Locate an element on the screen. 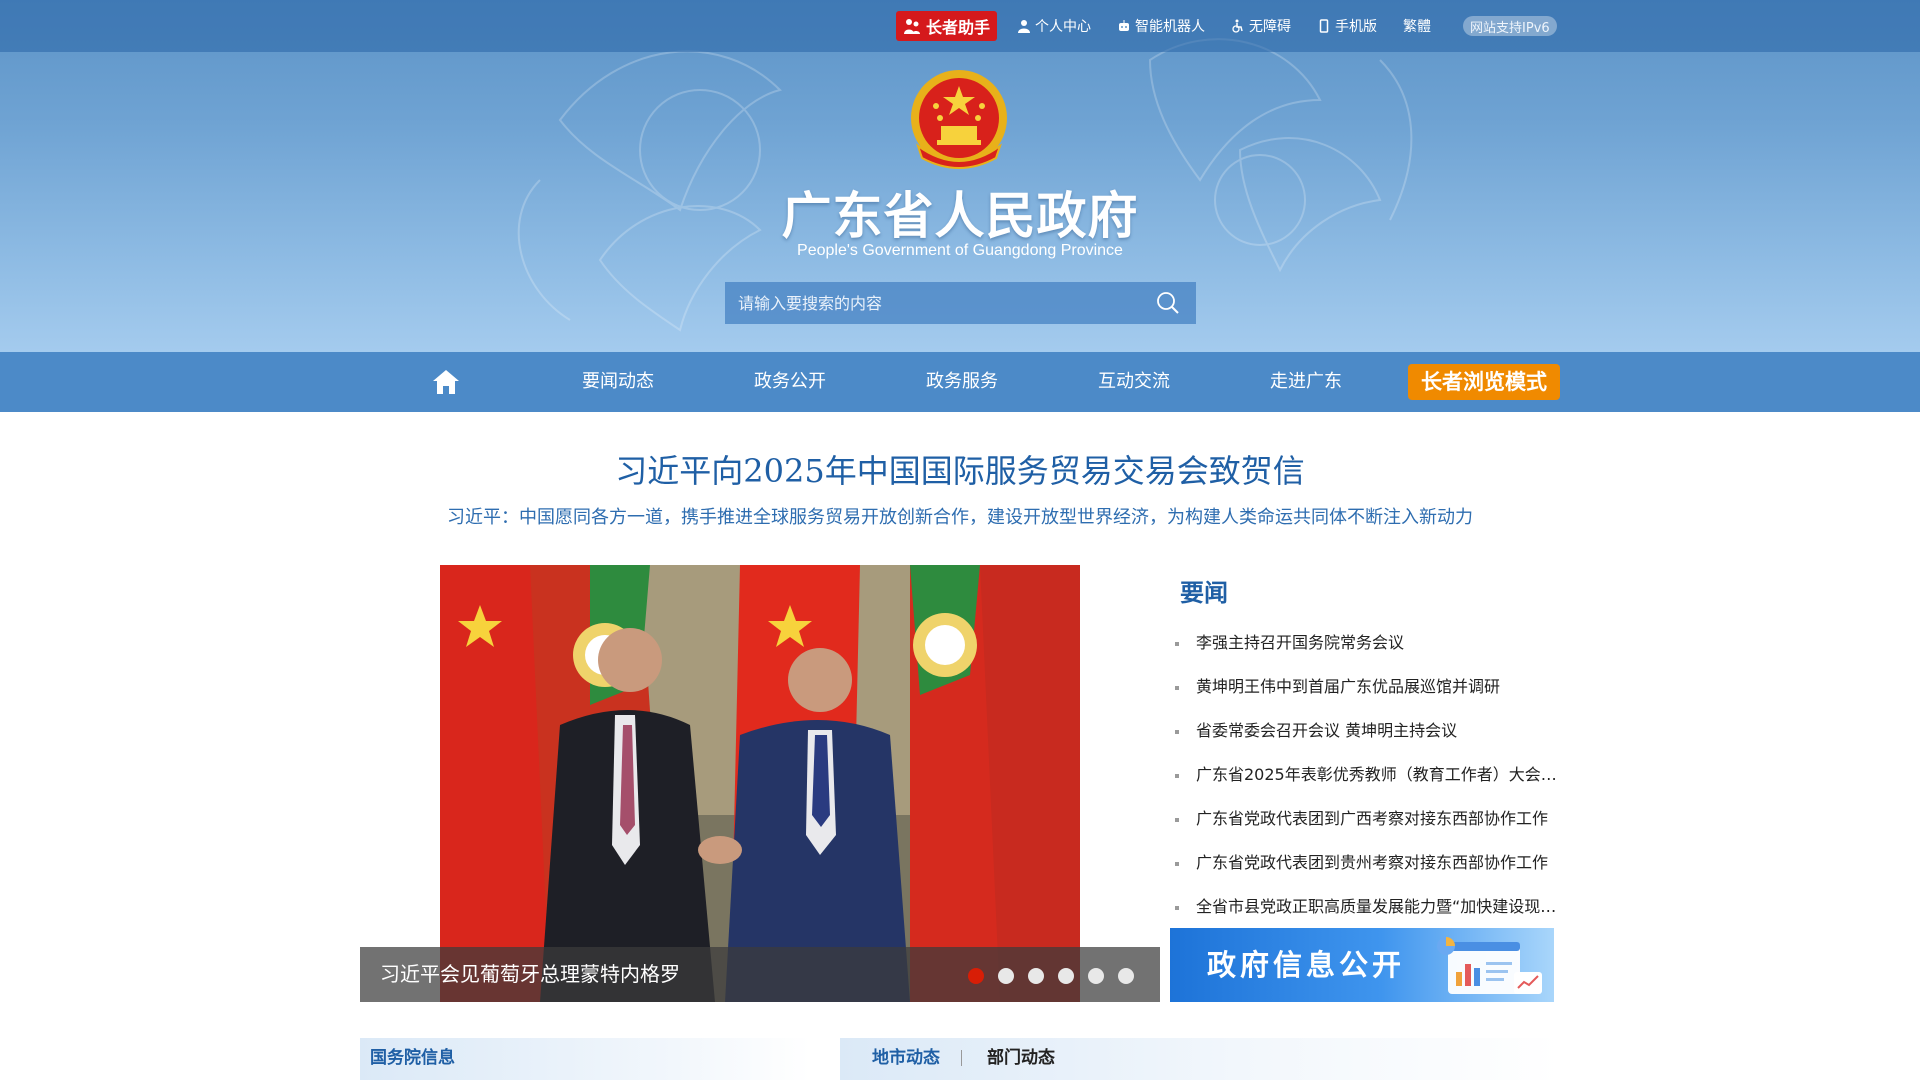 Image resolution: width=1920 pixels, height=1080 pixels. news-item: 李强主持召开国务院常务会议 is located at coordinates (1365, 643).